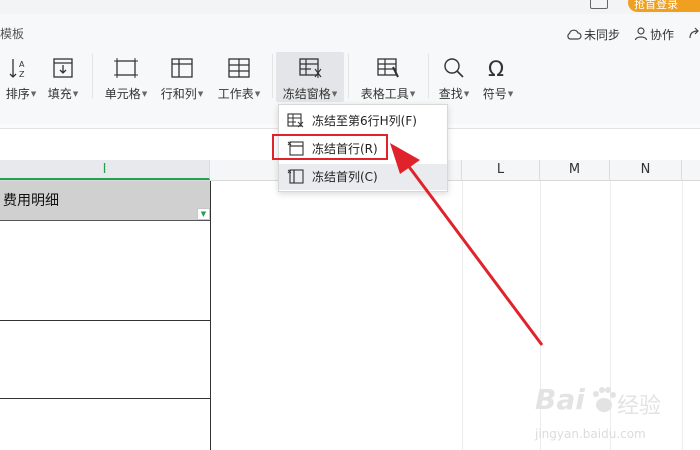 This screenshot has height=450, width=700. I want to click on header-cell: 费用明细, so click(105, 201).